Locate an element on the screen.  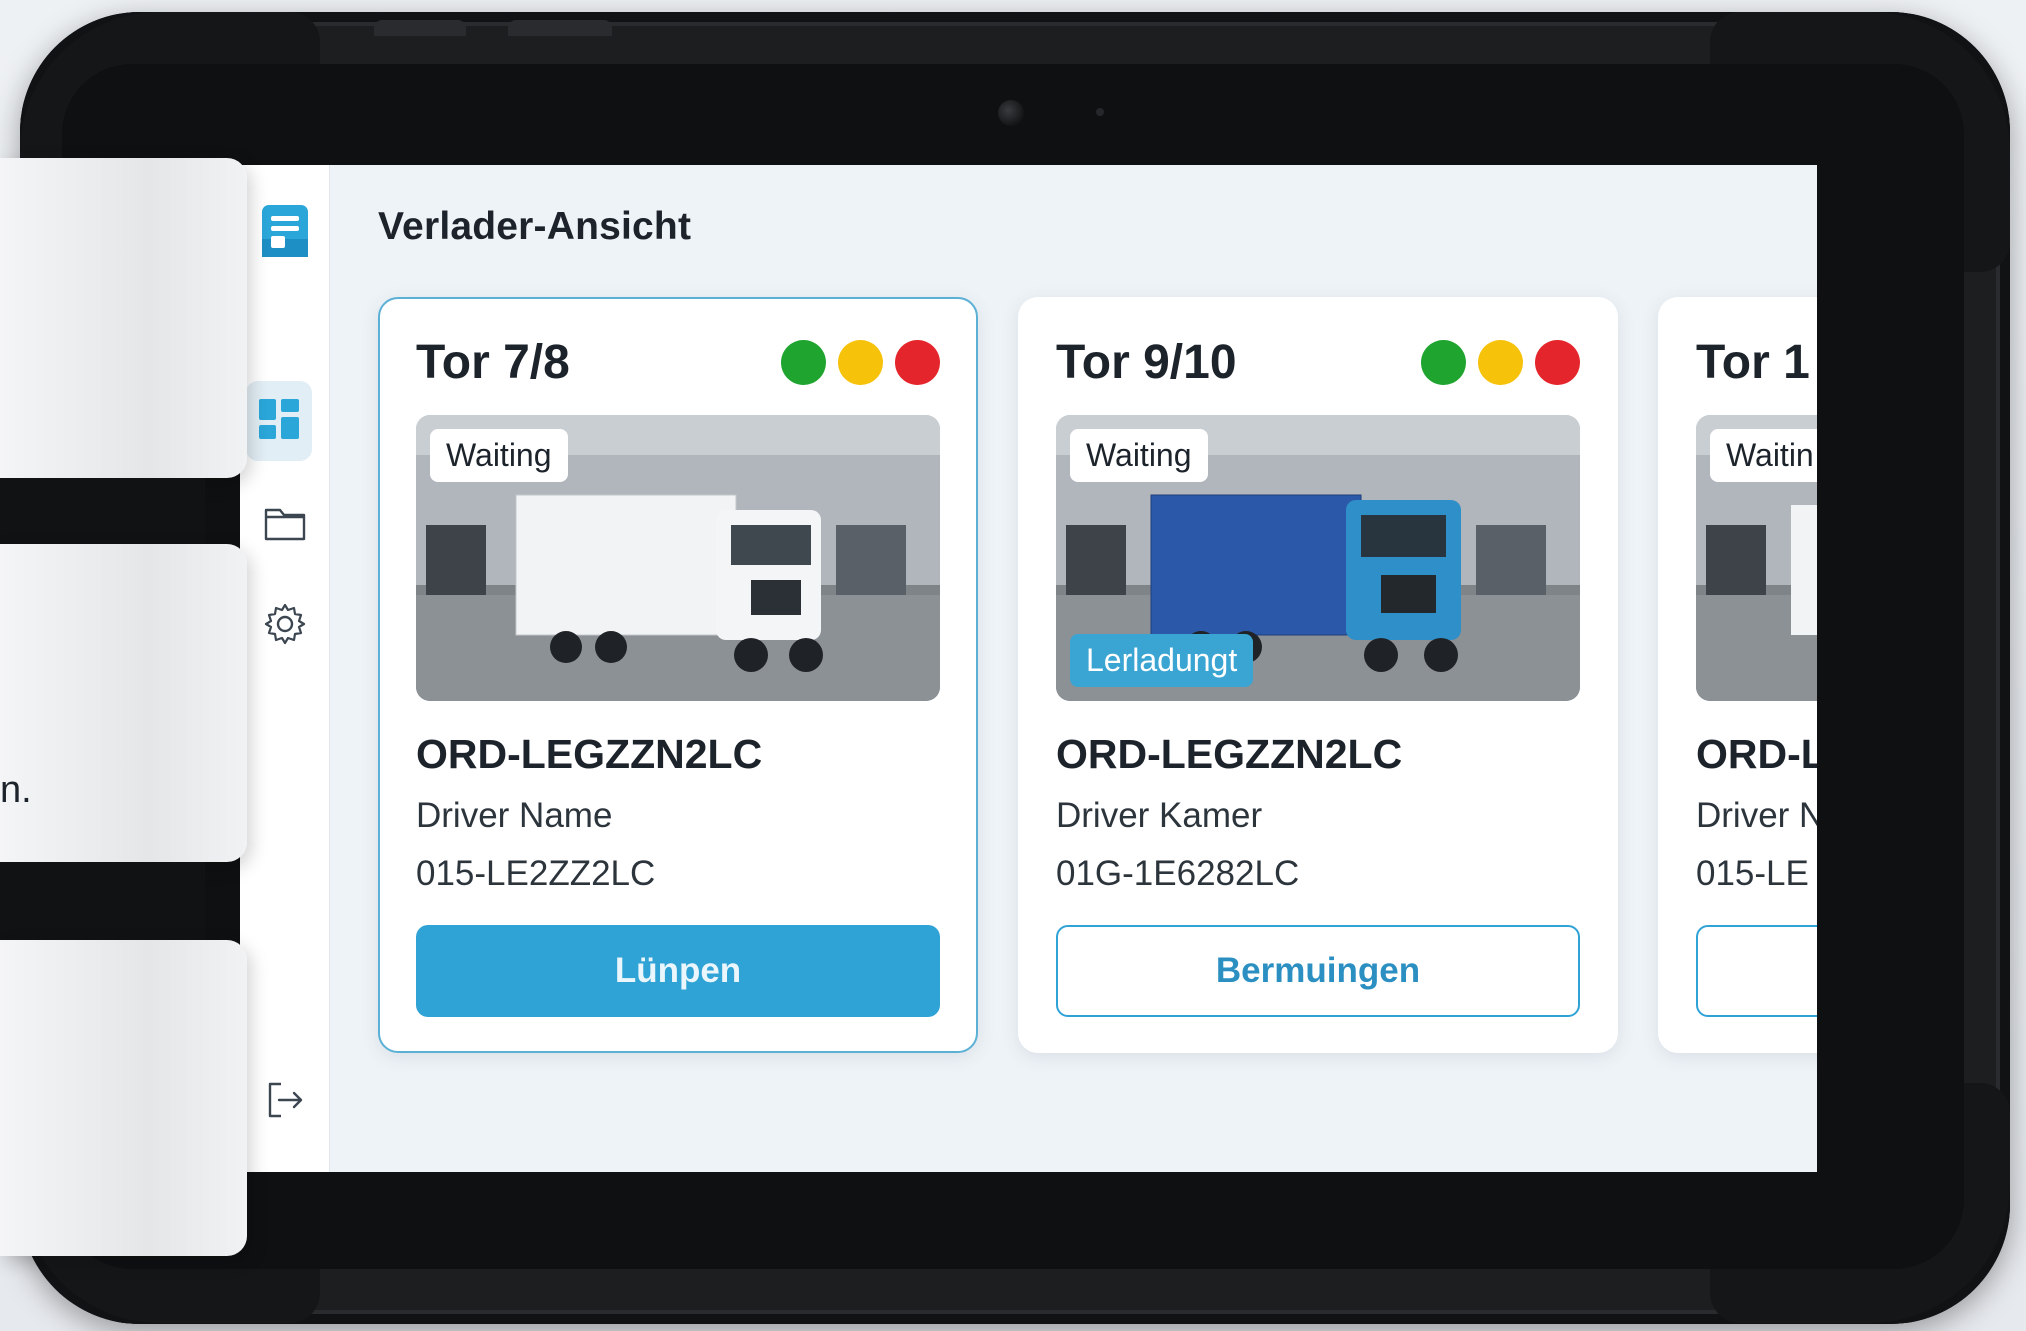
gate-card: Tor 1 Waitin ORD-L Driver N 015-LE is located at coordinates (1737, 675).